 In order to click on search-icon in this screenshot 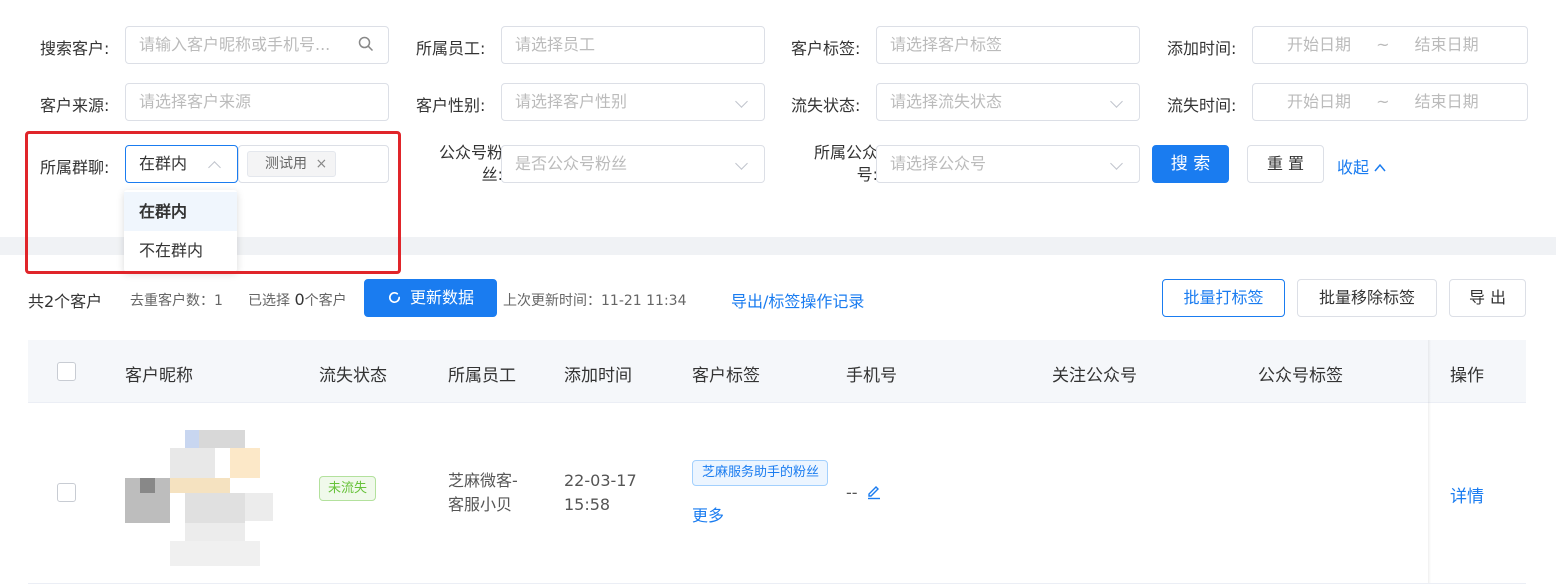, I will do `click(366, 45)`.